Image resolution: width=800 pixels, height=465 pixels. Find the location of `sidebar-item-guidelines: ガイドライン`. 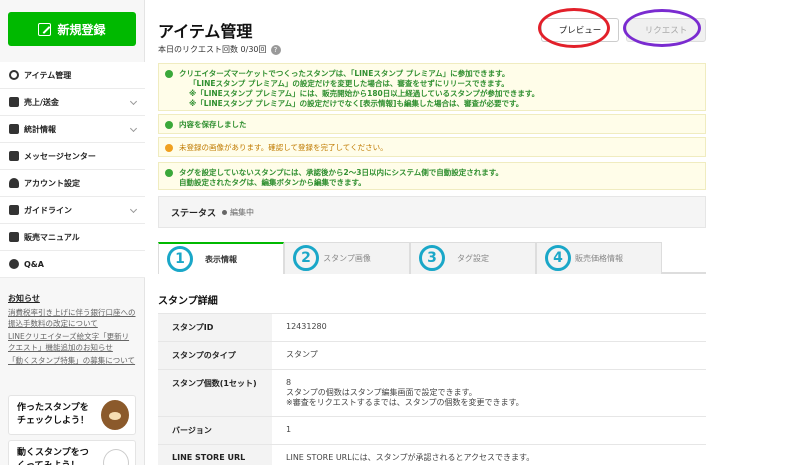

sidebar-item-guidelines: ガイドライン is located at coordinates (72, 210).